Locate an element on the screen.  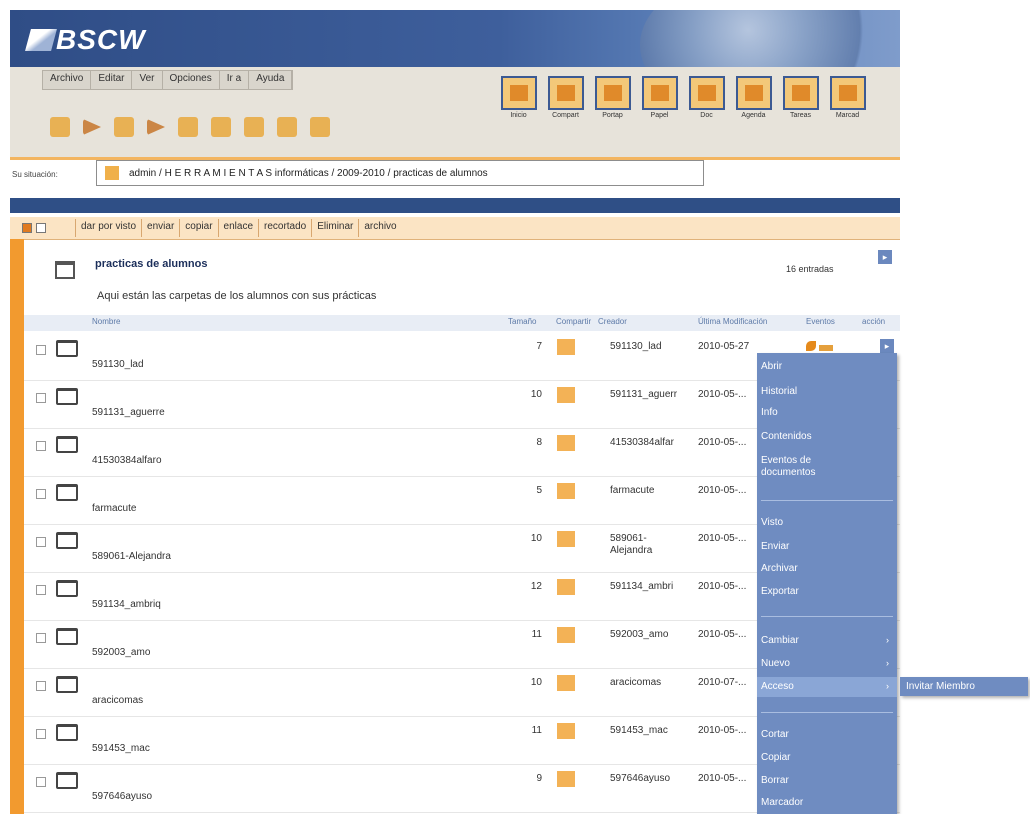
row-name: 597646ayuso is located at coordinates (122, 796).